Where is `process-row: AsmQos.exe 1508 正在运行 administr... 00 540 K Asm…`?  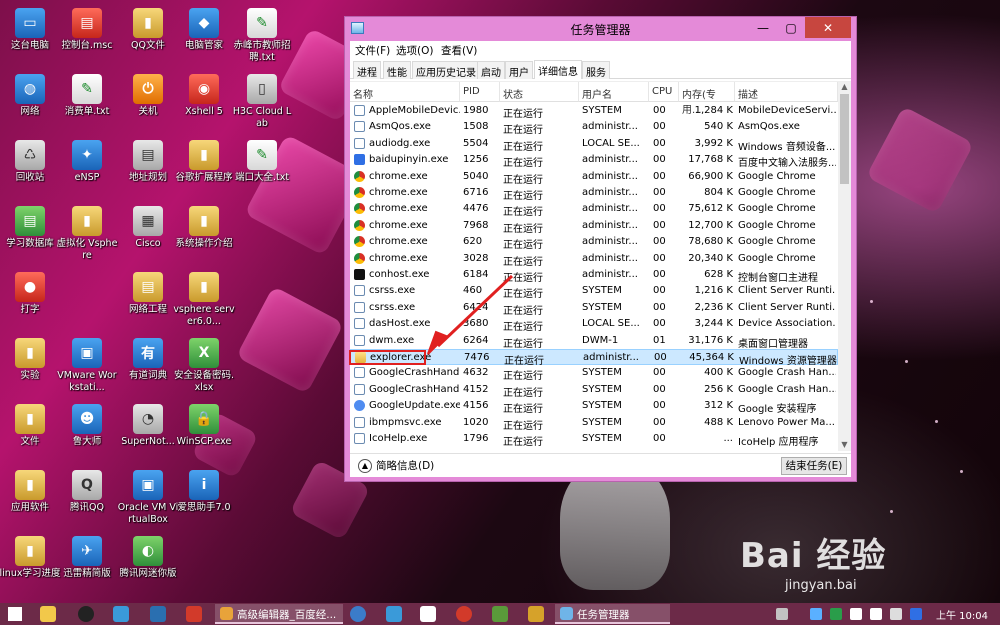
process-row: AsmQos.exe 1508 正在运行 administr... 00 540 K Asm… is located at coordinates (594, 127).